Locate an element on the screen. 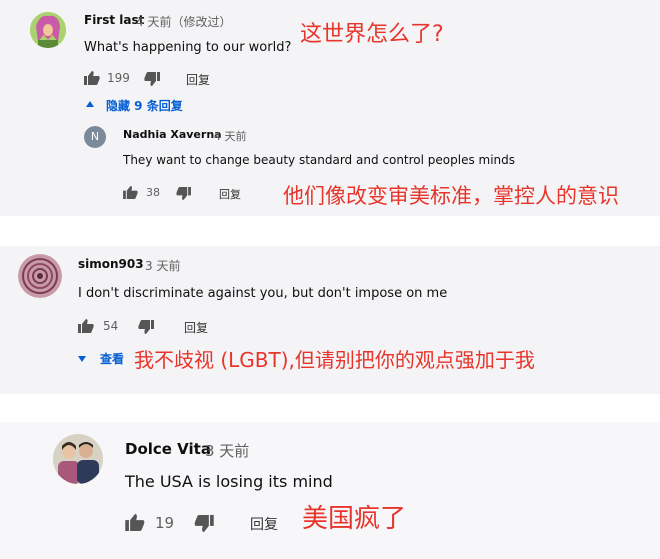 This screenshot has width=660, height=559. translation-annotation: 美国疯了 is located at coordinates (354, 519).